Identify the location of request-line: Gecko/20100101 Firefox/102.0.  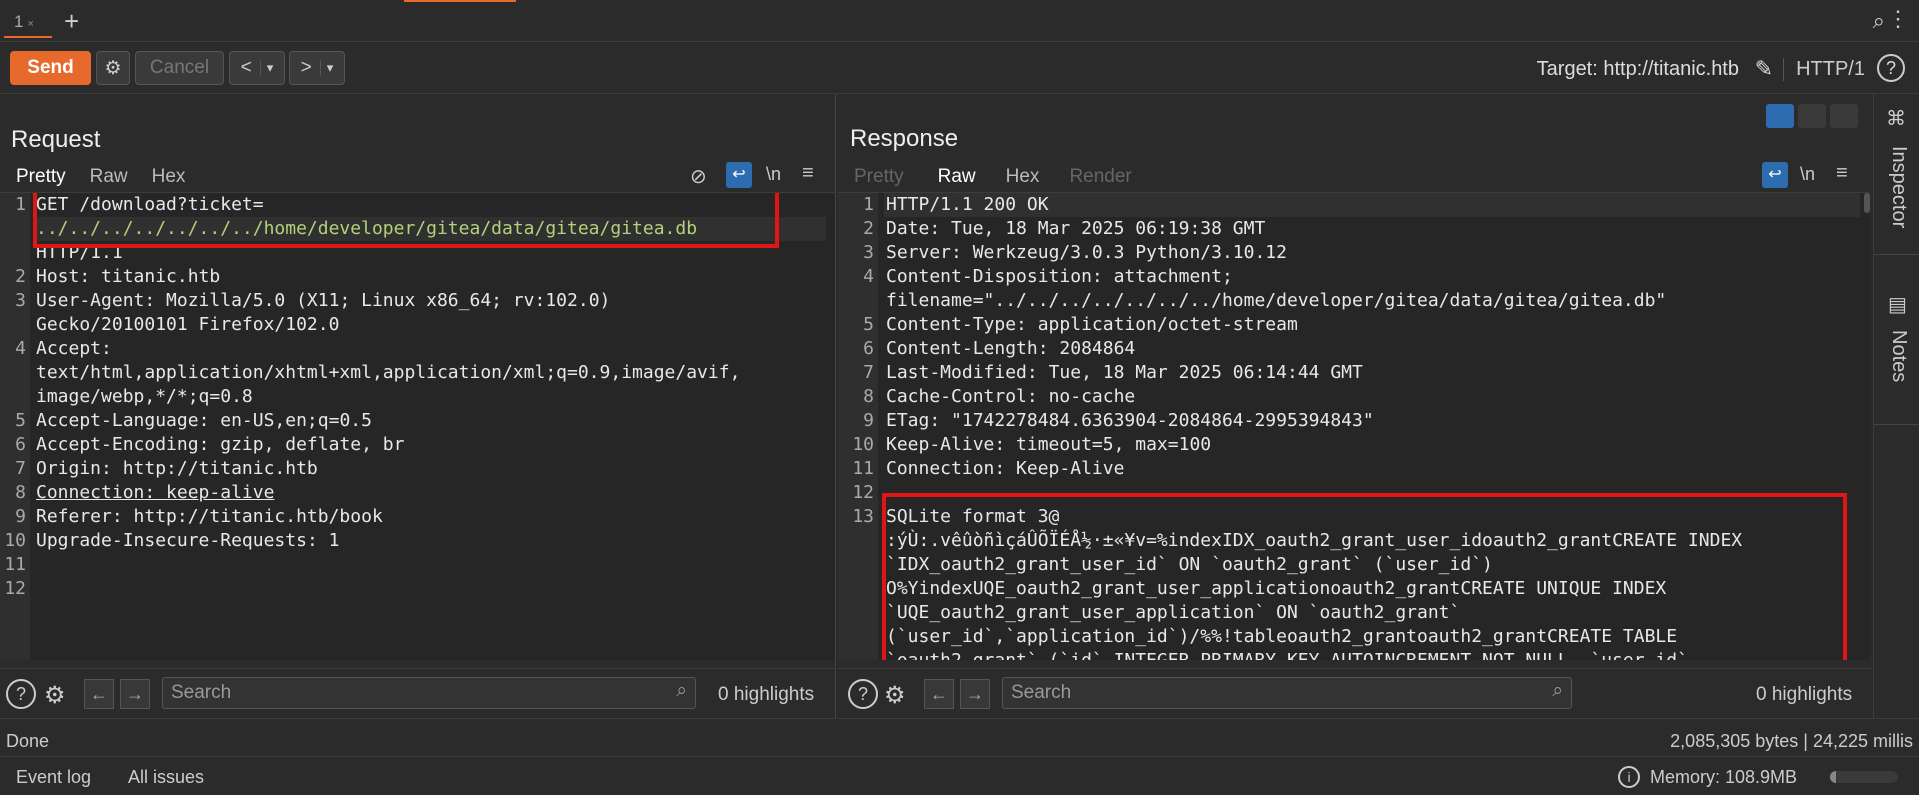
(188, 324).